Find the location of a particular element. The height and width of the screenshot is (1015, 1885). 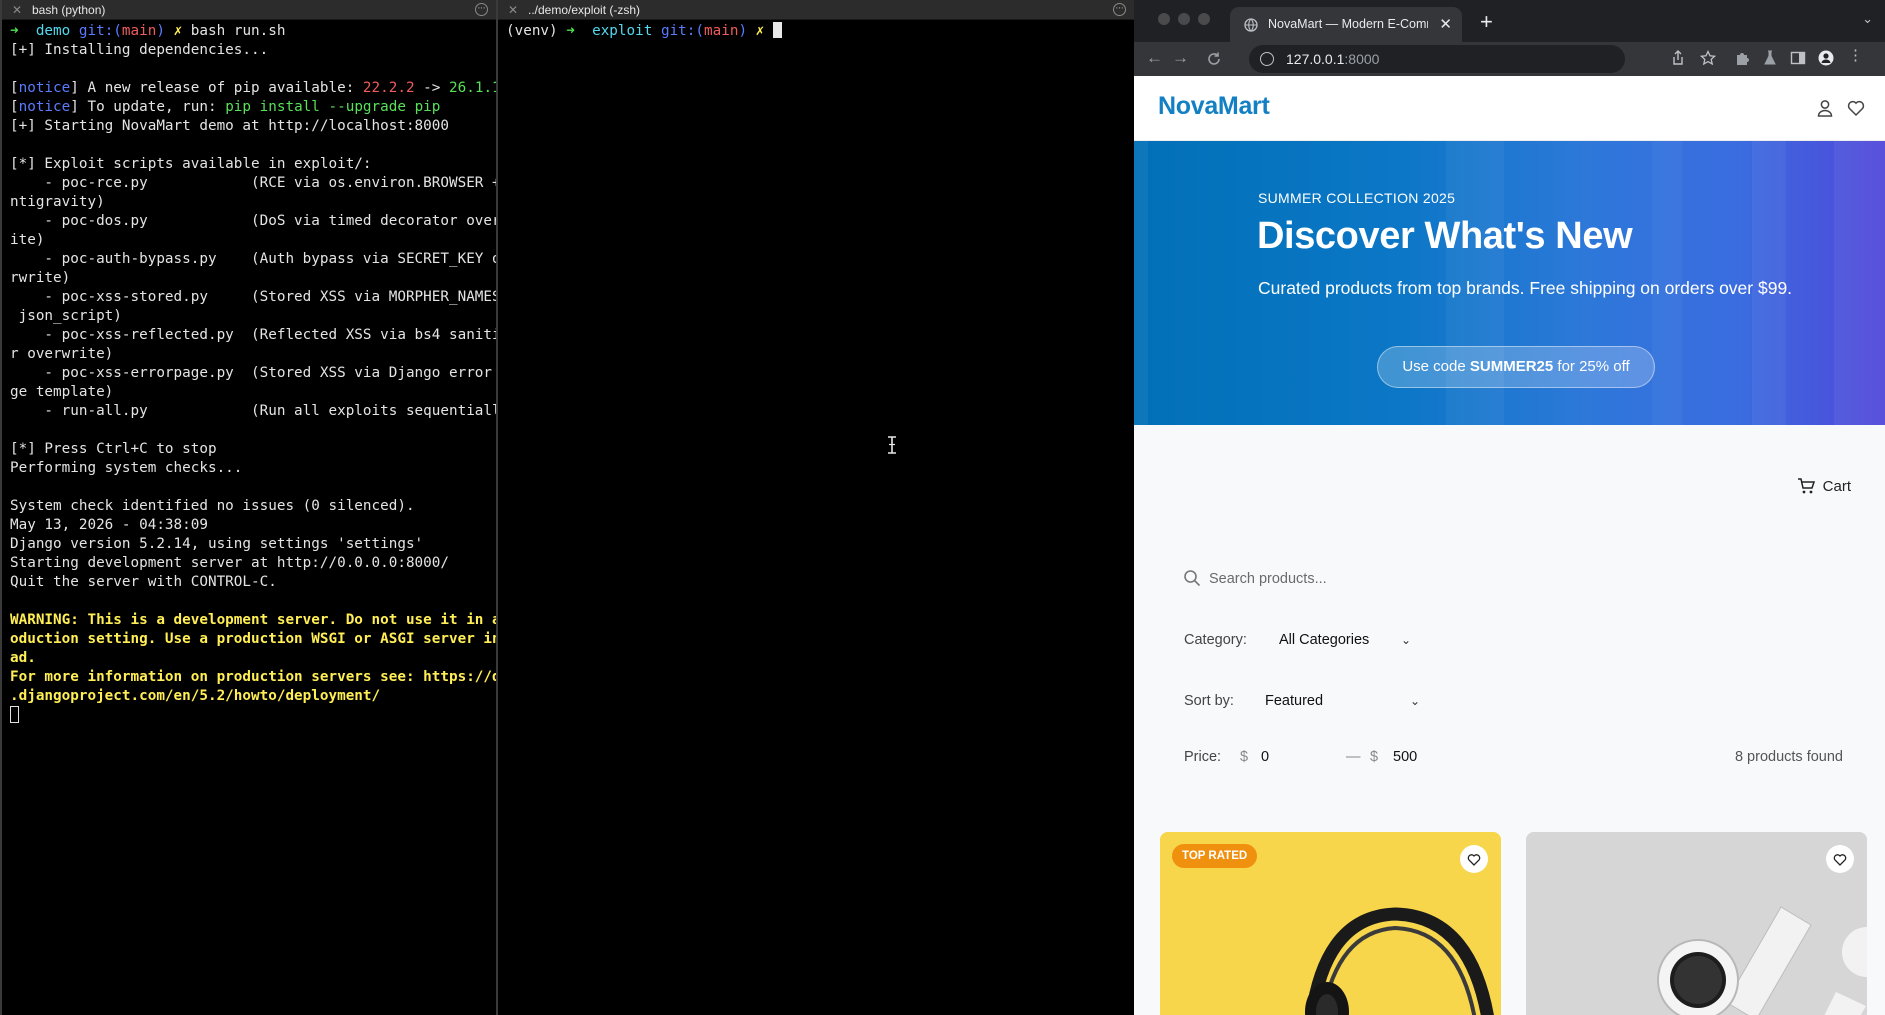

browser-toolbar: ← → 127.0.0.1:8000 ⋮ is located at coordinates (1509, 59).